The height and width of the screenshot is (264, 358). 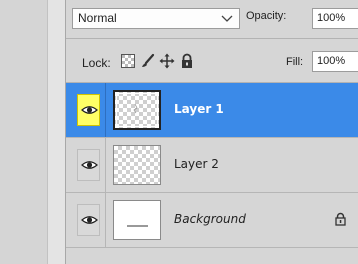 What do you see at coordinates (335, 61) in the screenshot?
I see `fill-input: 100%` at bounding box center [335, 61].